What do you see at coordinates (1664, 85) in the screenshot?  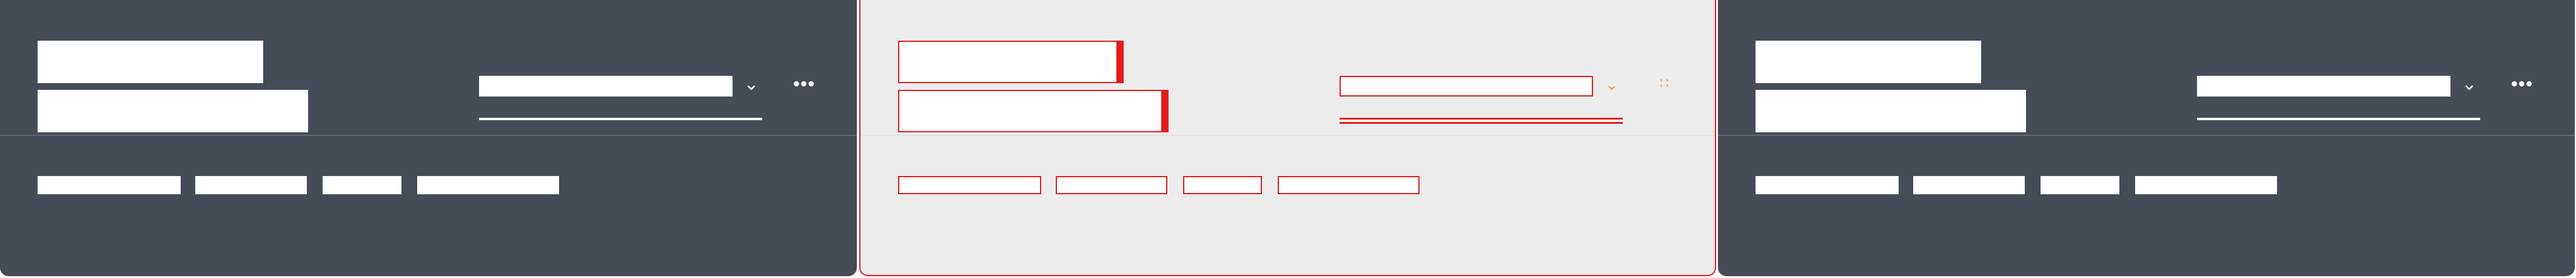 I see `more-horizontal-icon: ∷` at bounding box center [1664, 85].